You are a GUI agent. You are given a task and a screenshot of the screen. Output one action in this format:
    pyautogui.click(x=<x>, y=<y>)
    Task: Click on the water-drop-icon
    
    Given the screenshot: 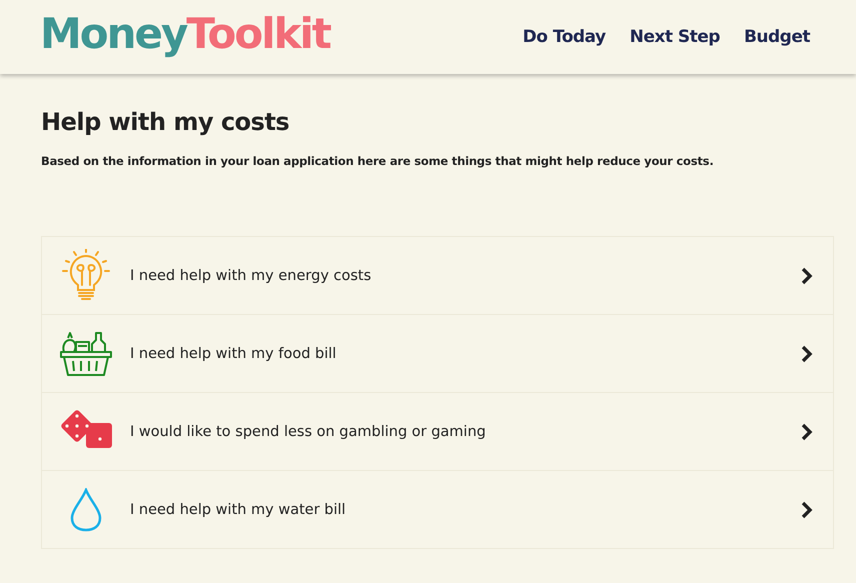 What is the action you would take?
    pyautogui.click(x=86, y=510)
    